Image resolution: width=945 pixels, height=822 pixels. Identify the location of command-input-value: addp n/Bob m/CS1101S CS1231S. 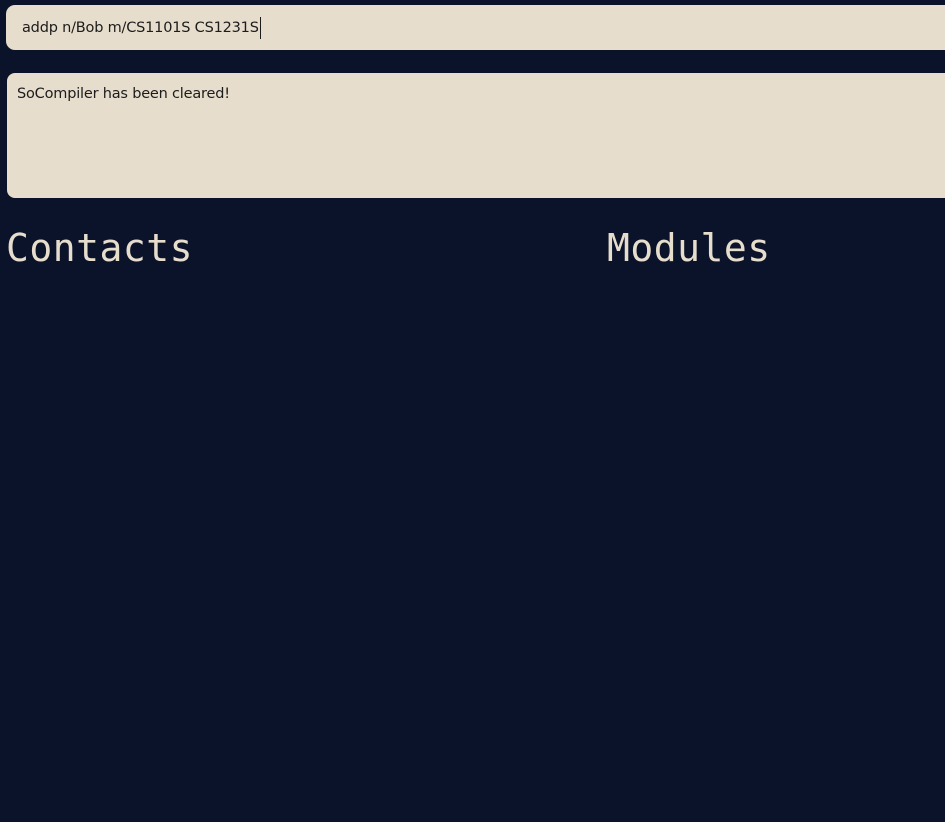
(140, 28).